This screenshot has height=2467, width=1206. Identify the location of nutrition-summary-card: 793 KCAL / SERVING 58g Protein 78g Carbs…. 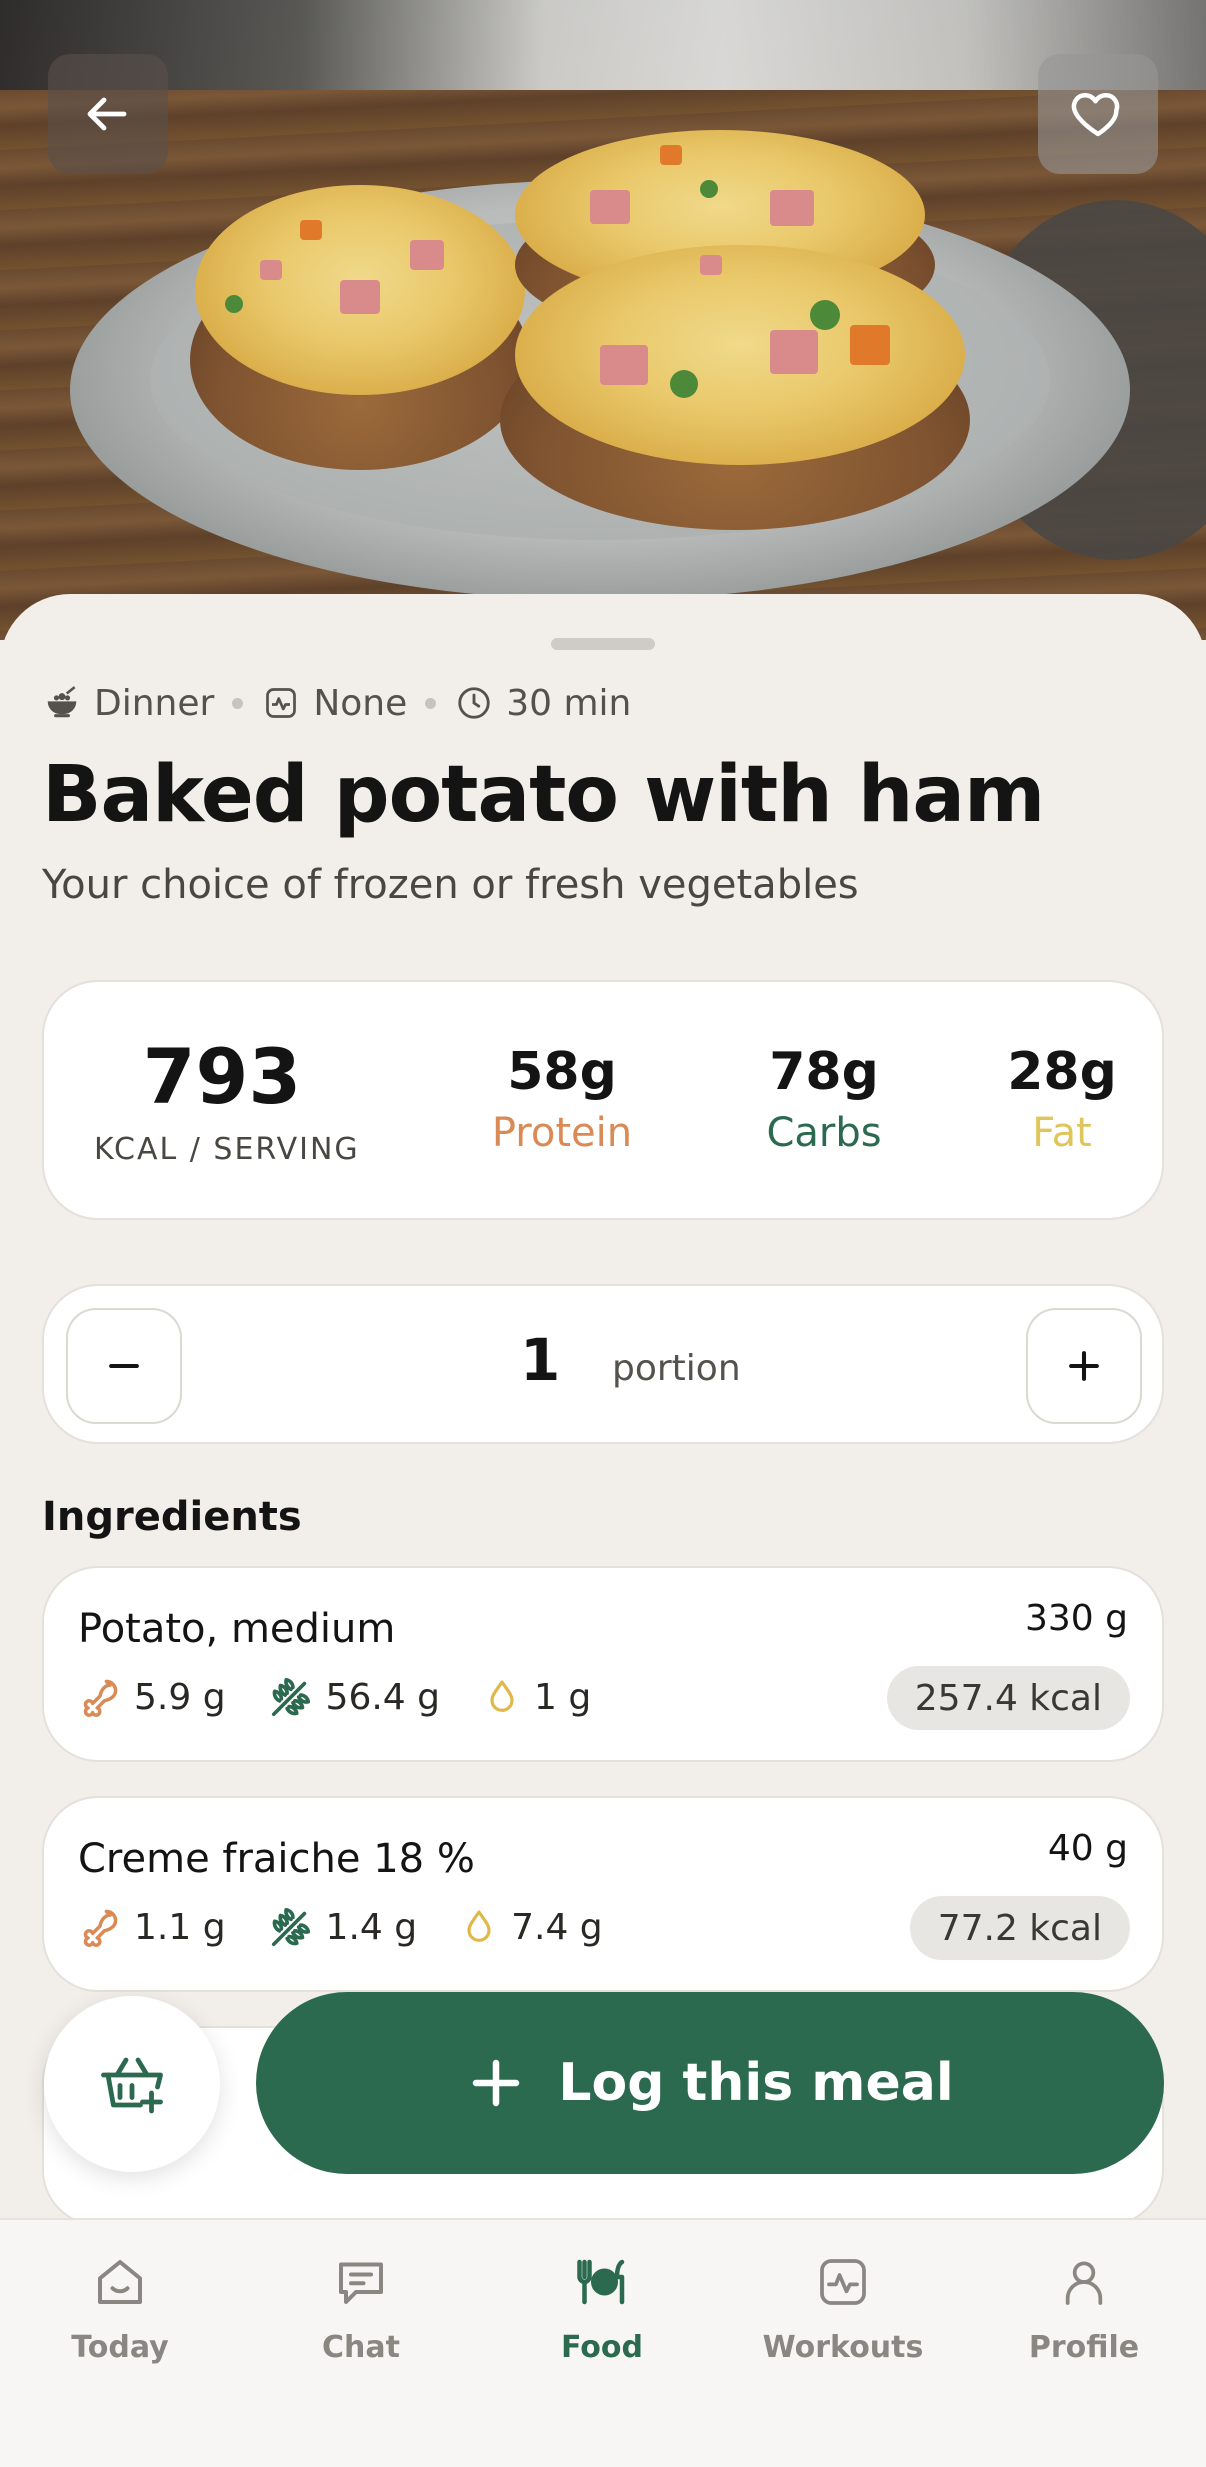
(603, 1100).